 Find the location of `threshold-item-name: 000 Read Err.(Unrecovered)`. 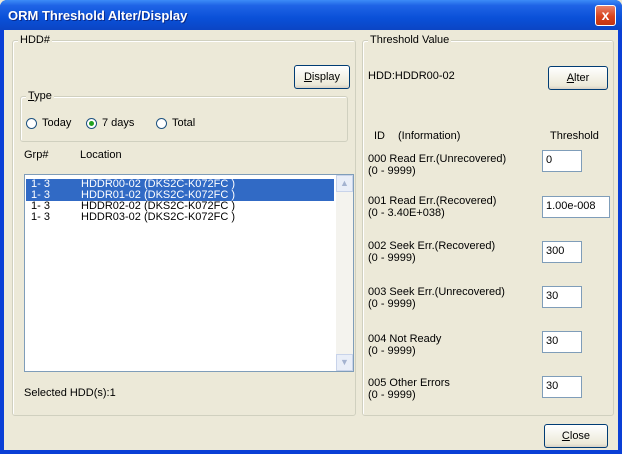

threshold-item-name: 000 Read Err.(Unrecovered) is located at coordinates (437, 159).